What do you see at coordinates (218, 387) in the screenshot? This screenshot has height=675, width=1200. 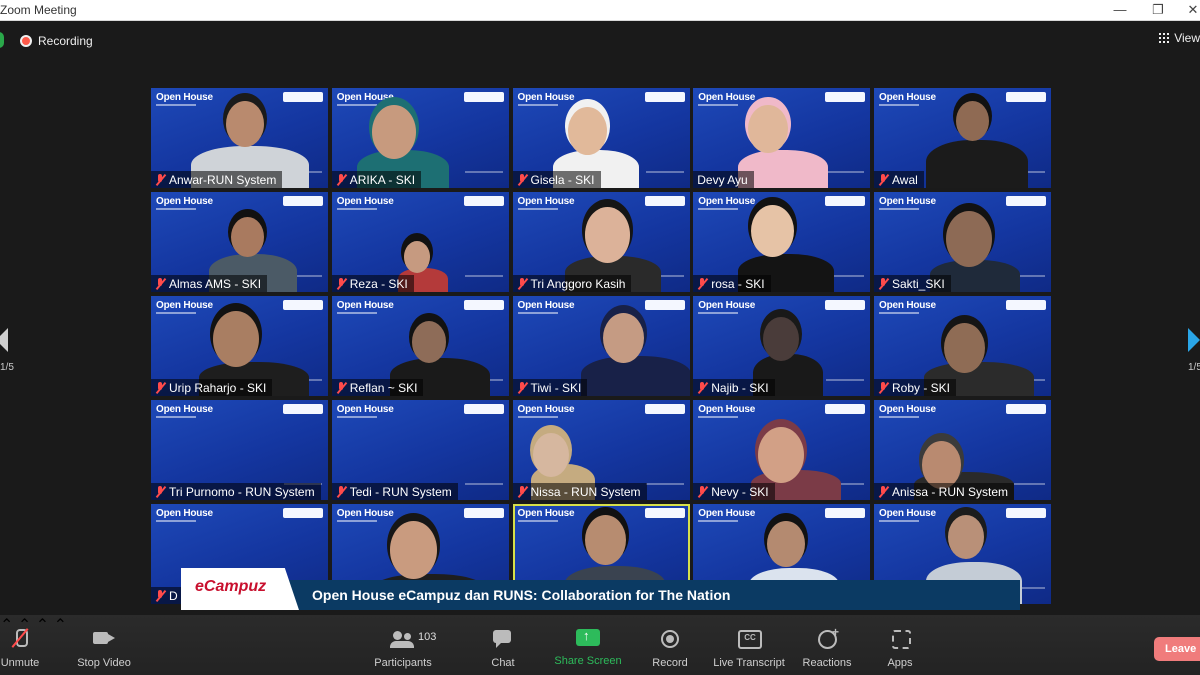 I see `participant-name: Urip Raharjo - SKI` at bounding box center [218, 387].